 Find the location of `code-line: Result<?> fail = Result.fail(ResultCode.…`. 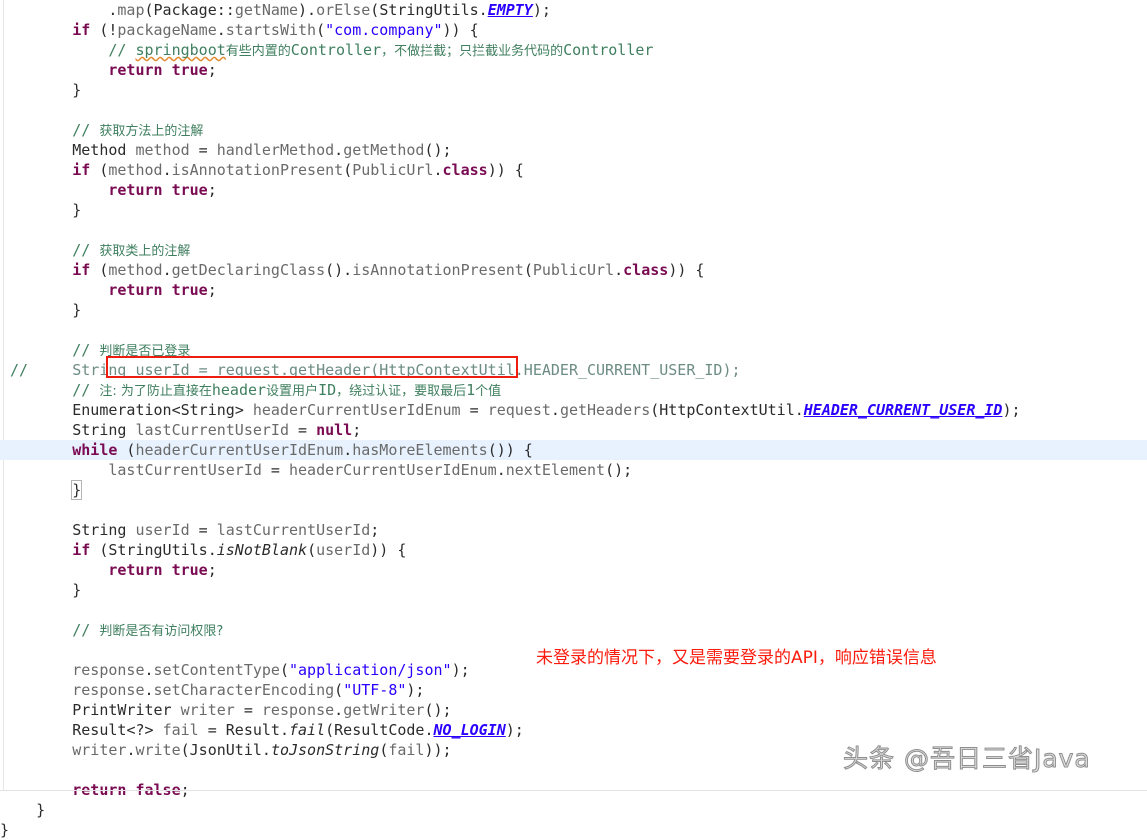

code-line: Result<?> fail = Result.fail(ResultCode.… is located at coordinates (573, 730).